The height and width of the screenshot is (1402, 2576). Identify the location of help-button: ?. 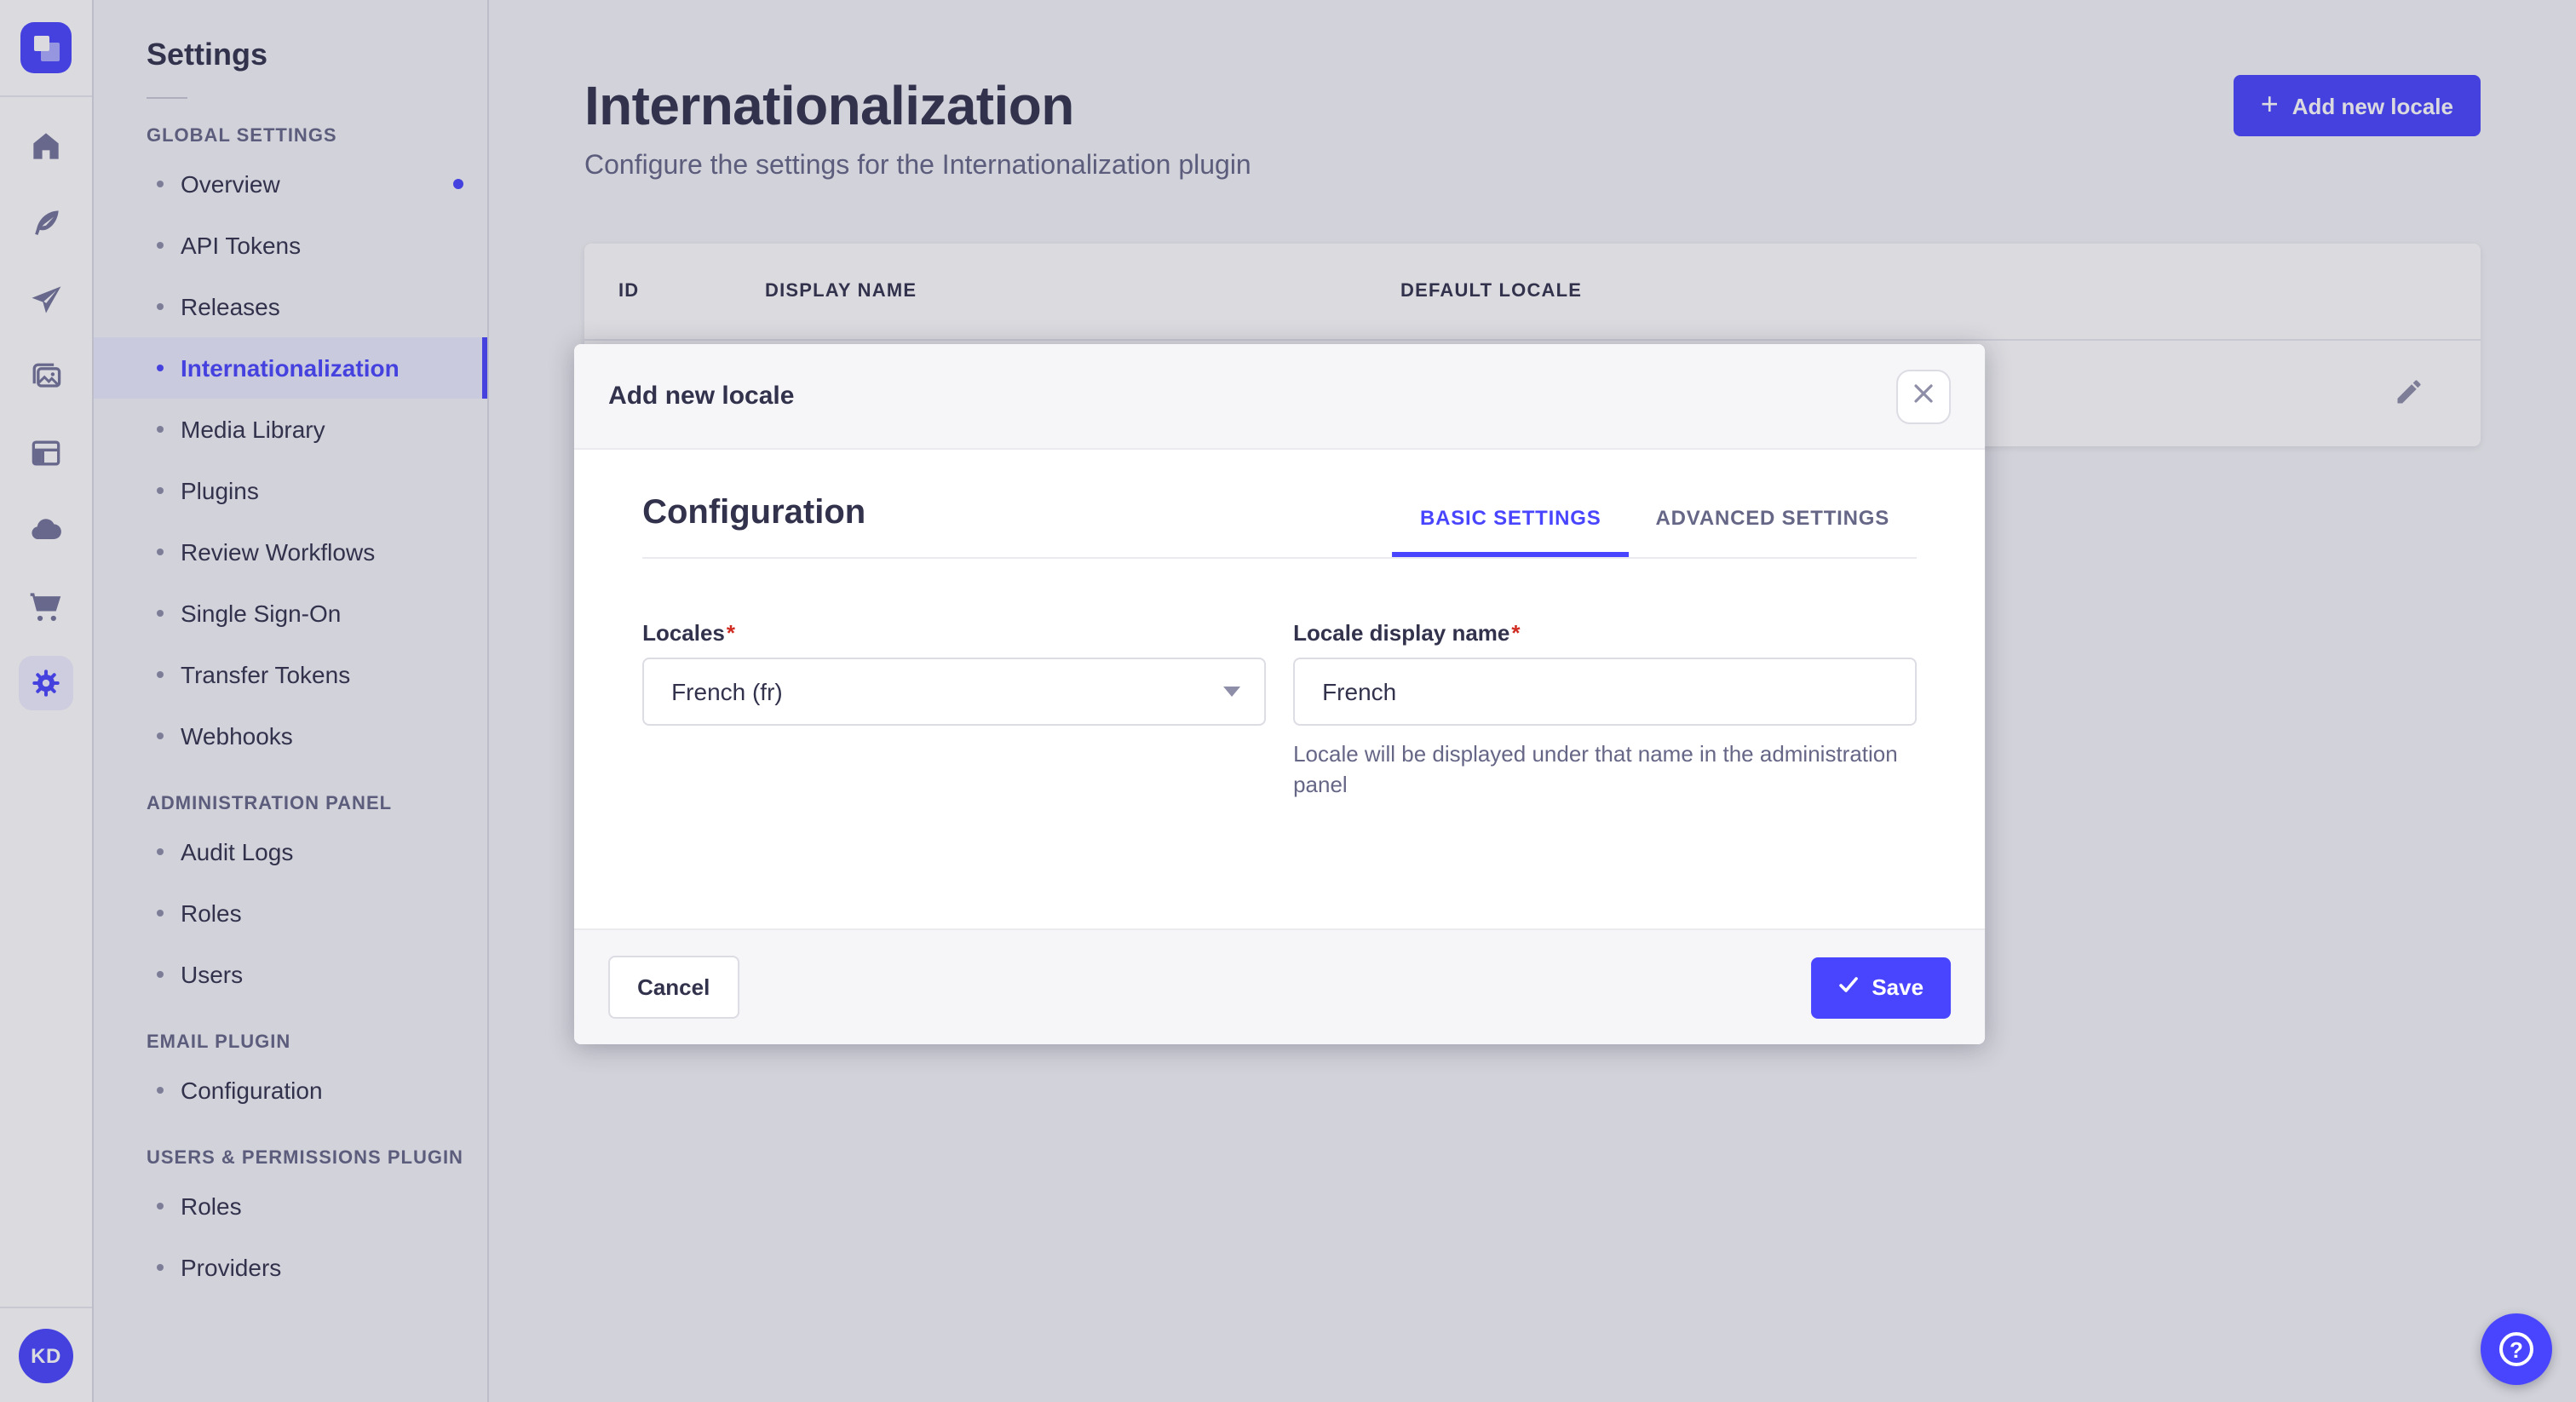
(2517, 1349).